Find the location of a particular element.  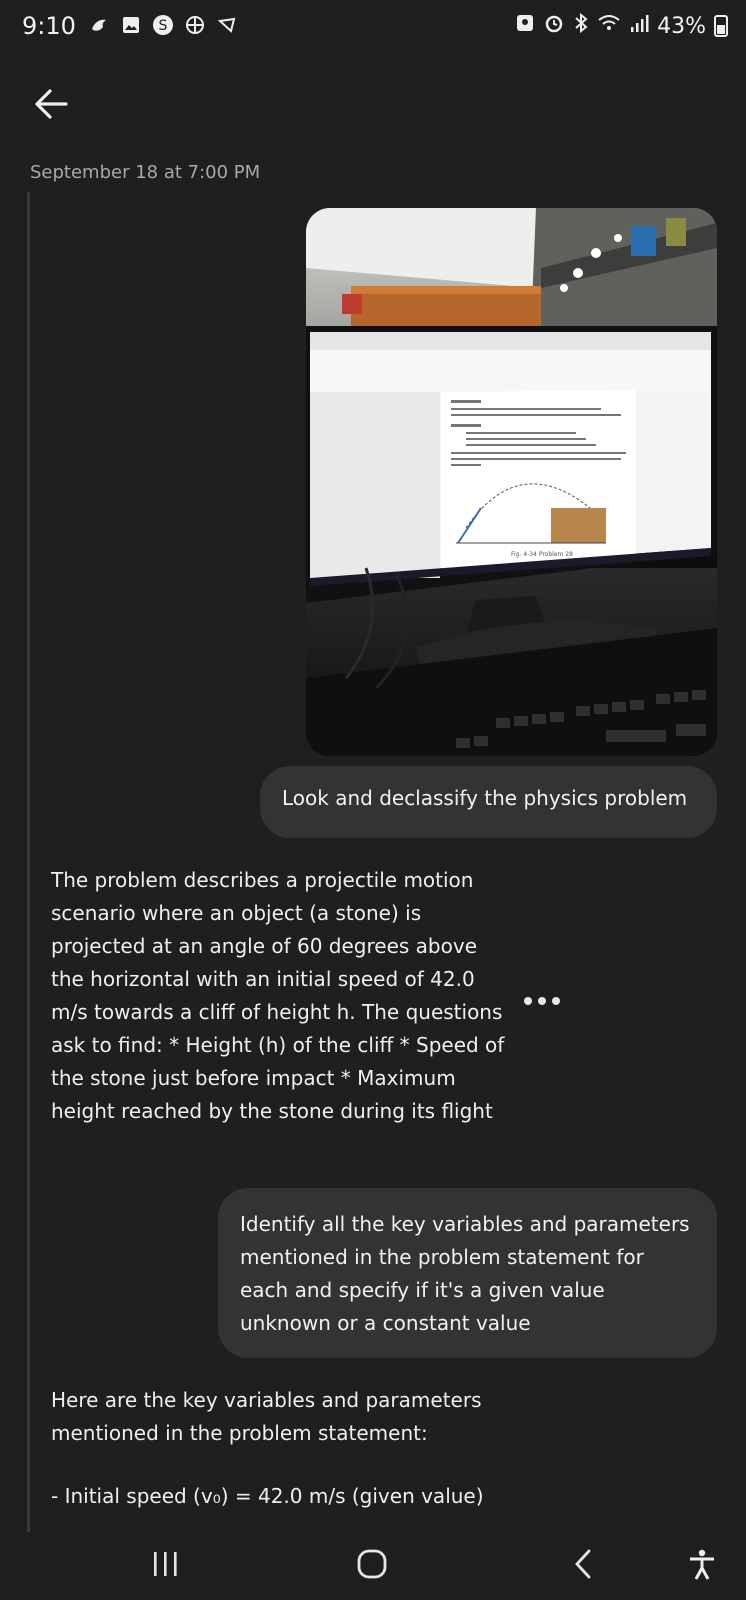

wifi-icon is located at coordinates (609, 26).